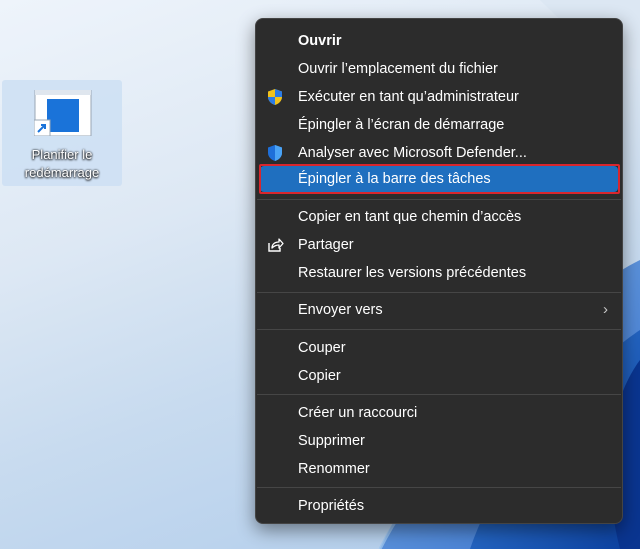 The height and width of the screenshot is (549, 640). What do you see at coordinates (401, 125) in the screenshot?
I see `menu-item-label: Épingler à l’écran de démarrage` at bounding box center [401, 125].